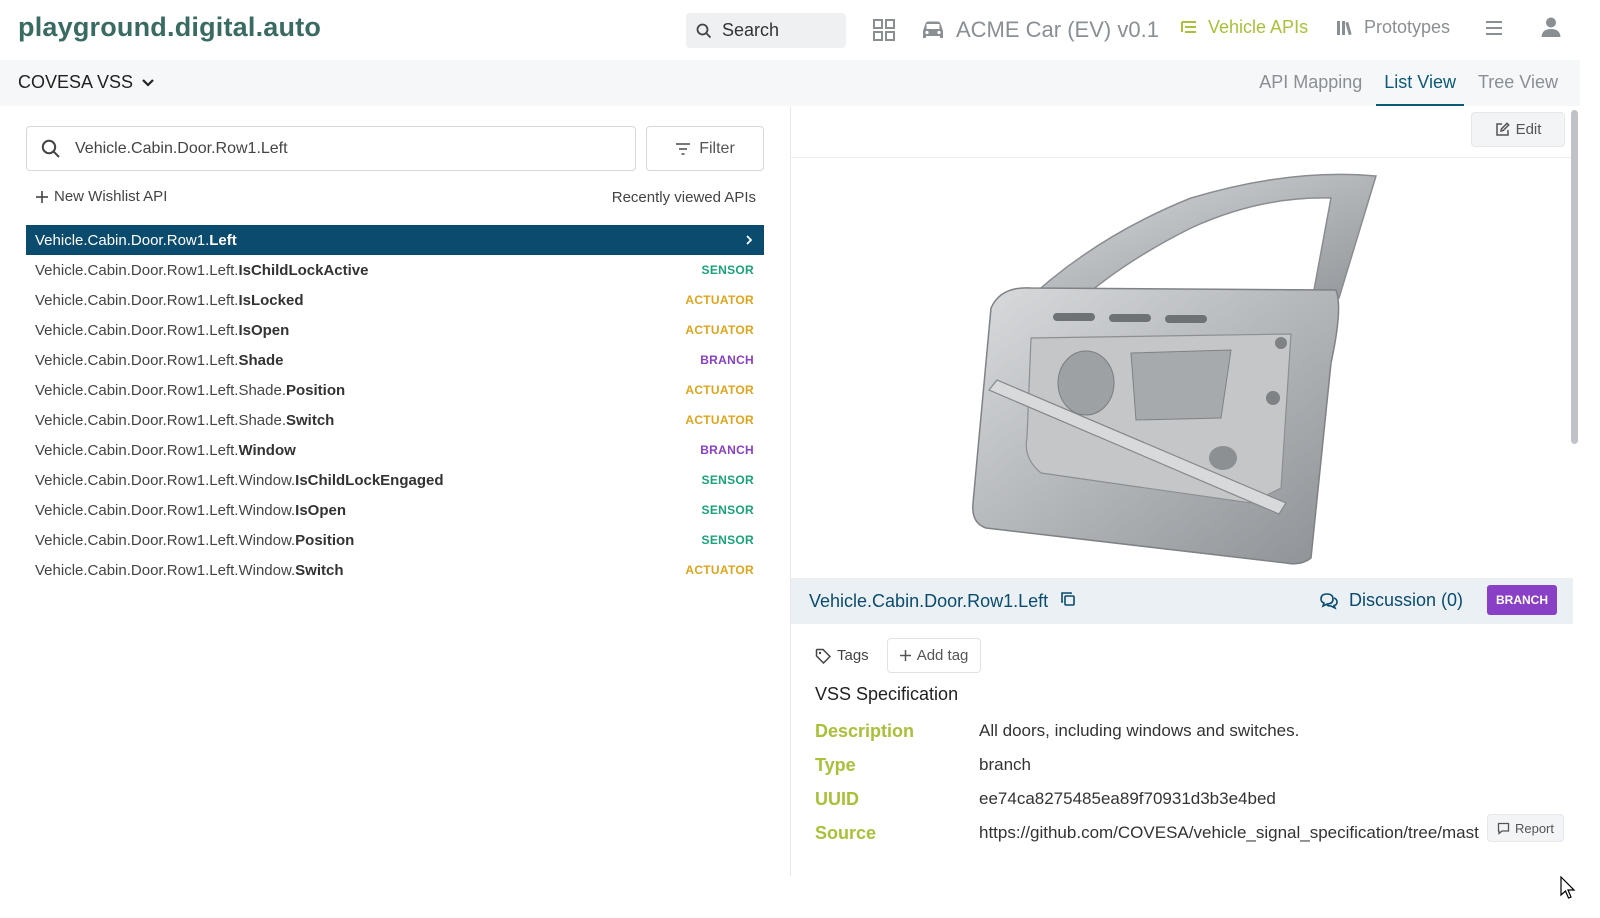  I want to click on discussion-label: Discussion (0), so click(1406, 600).